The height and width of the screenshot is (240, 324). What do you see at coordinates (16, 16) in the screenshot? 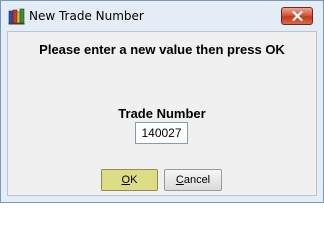
I see `books-icon` at bounding box center [16, 16].